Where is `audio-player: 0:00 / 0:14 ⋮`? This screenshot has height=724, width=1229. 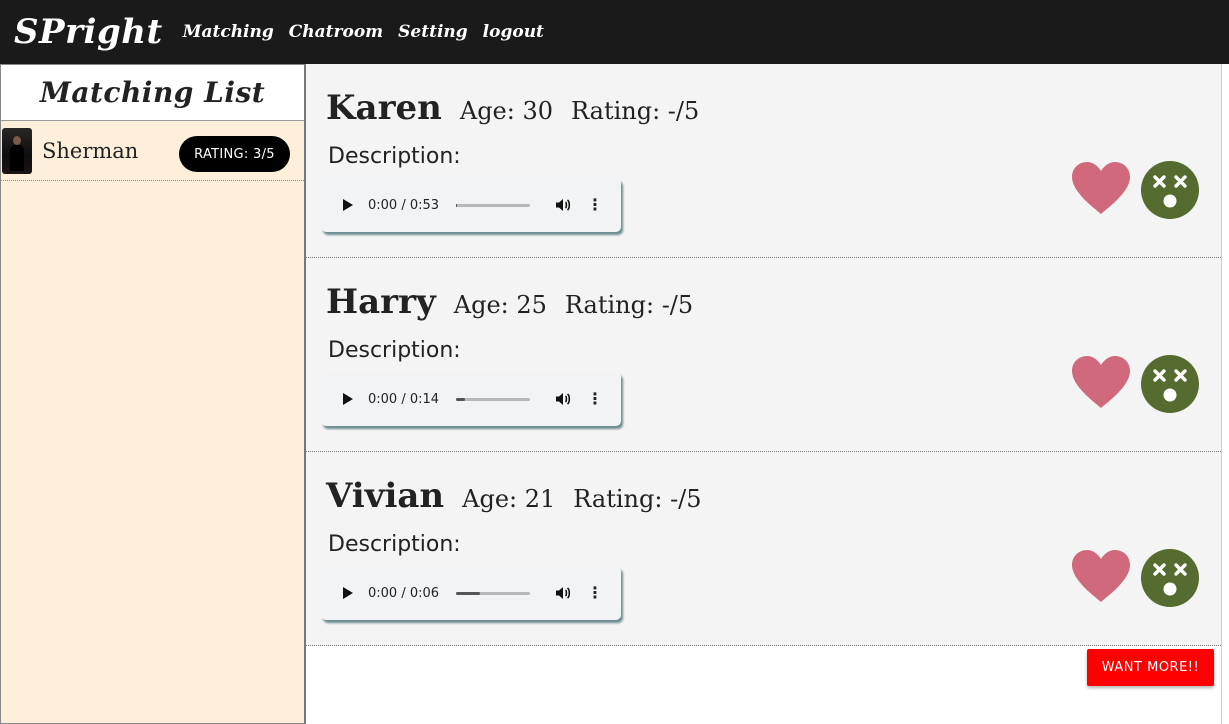 audio-player: 0:00 / 0:14 ⋮ is located at coordinates (471, 399).